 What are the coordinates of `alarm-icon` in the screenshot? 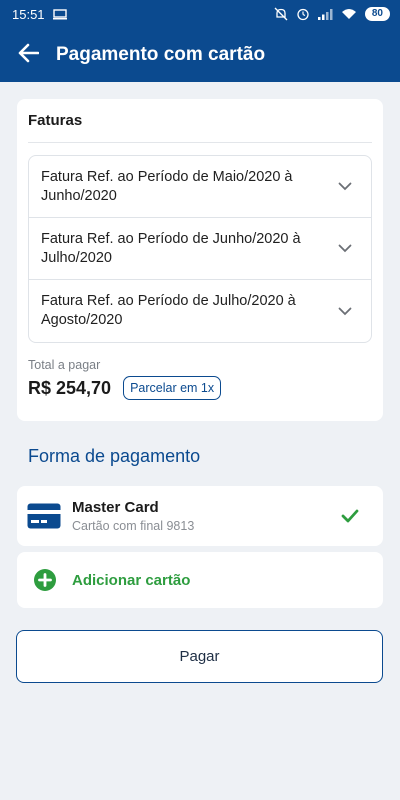 It's located at (303, 14).